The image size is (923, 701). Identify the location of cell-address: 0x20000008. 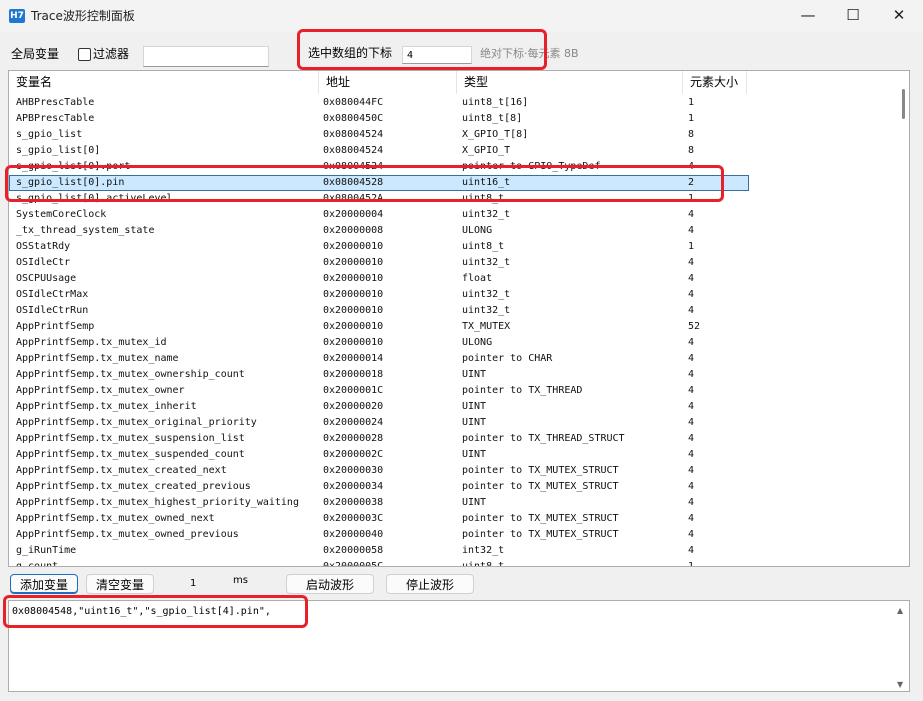
(353, 230).